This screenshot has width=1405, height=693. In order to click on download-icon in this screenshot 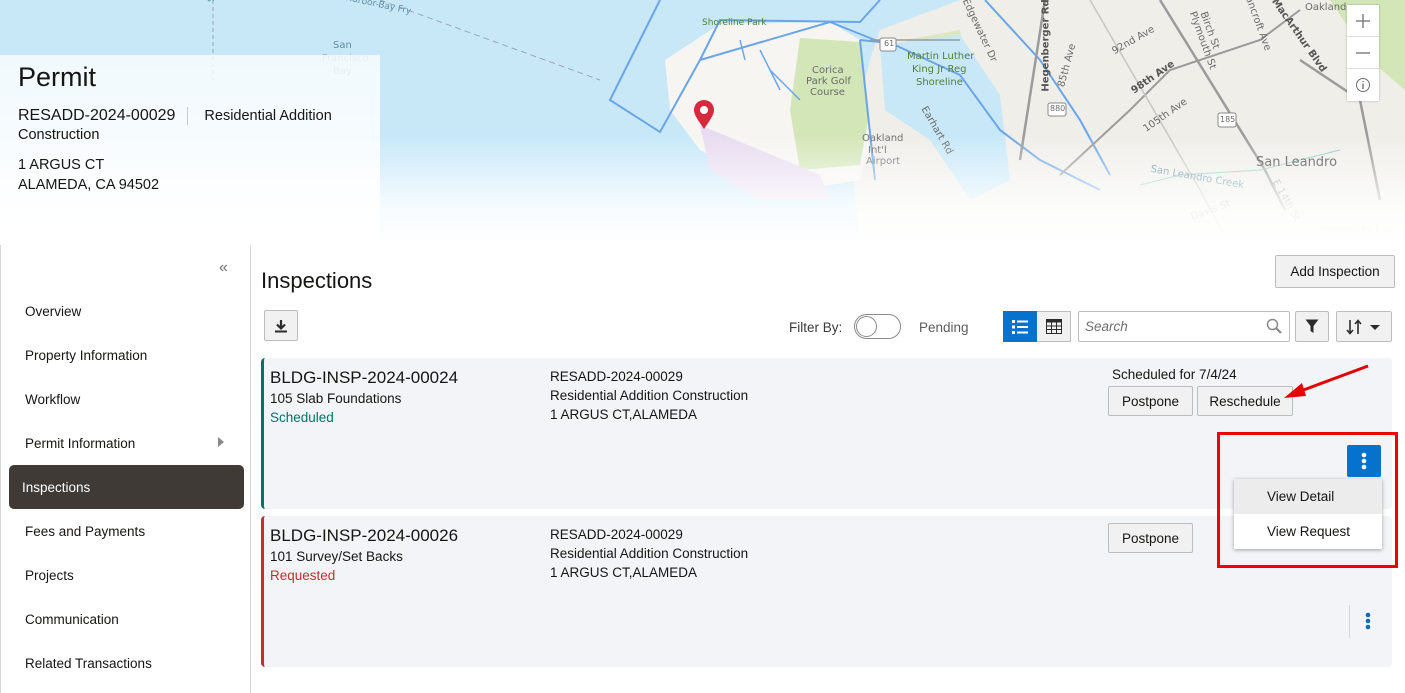, I will do `click(281, 325)`.